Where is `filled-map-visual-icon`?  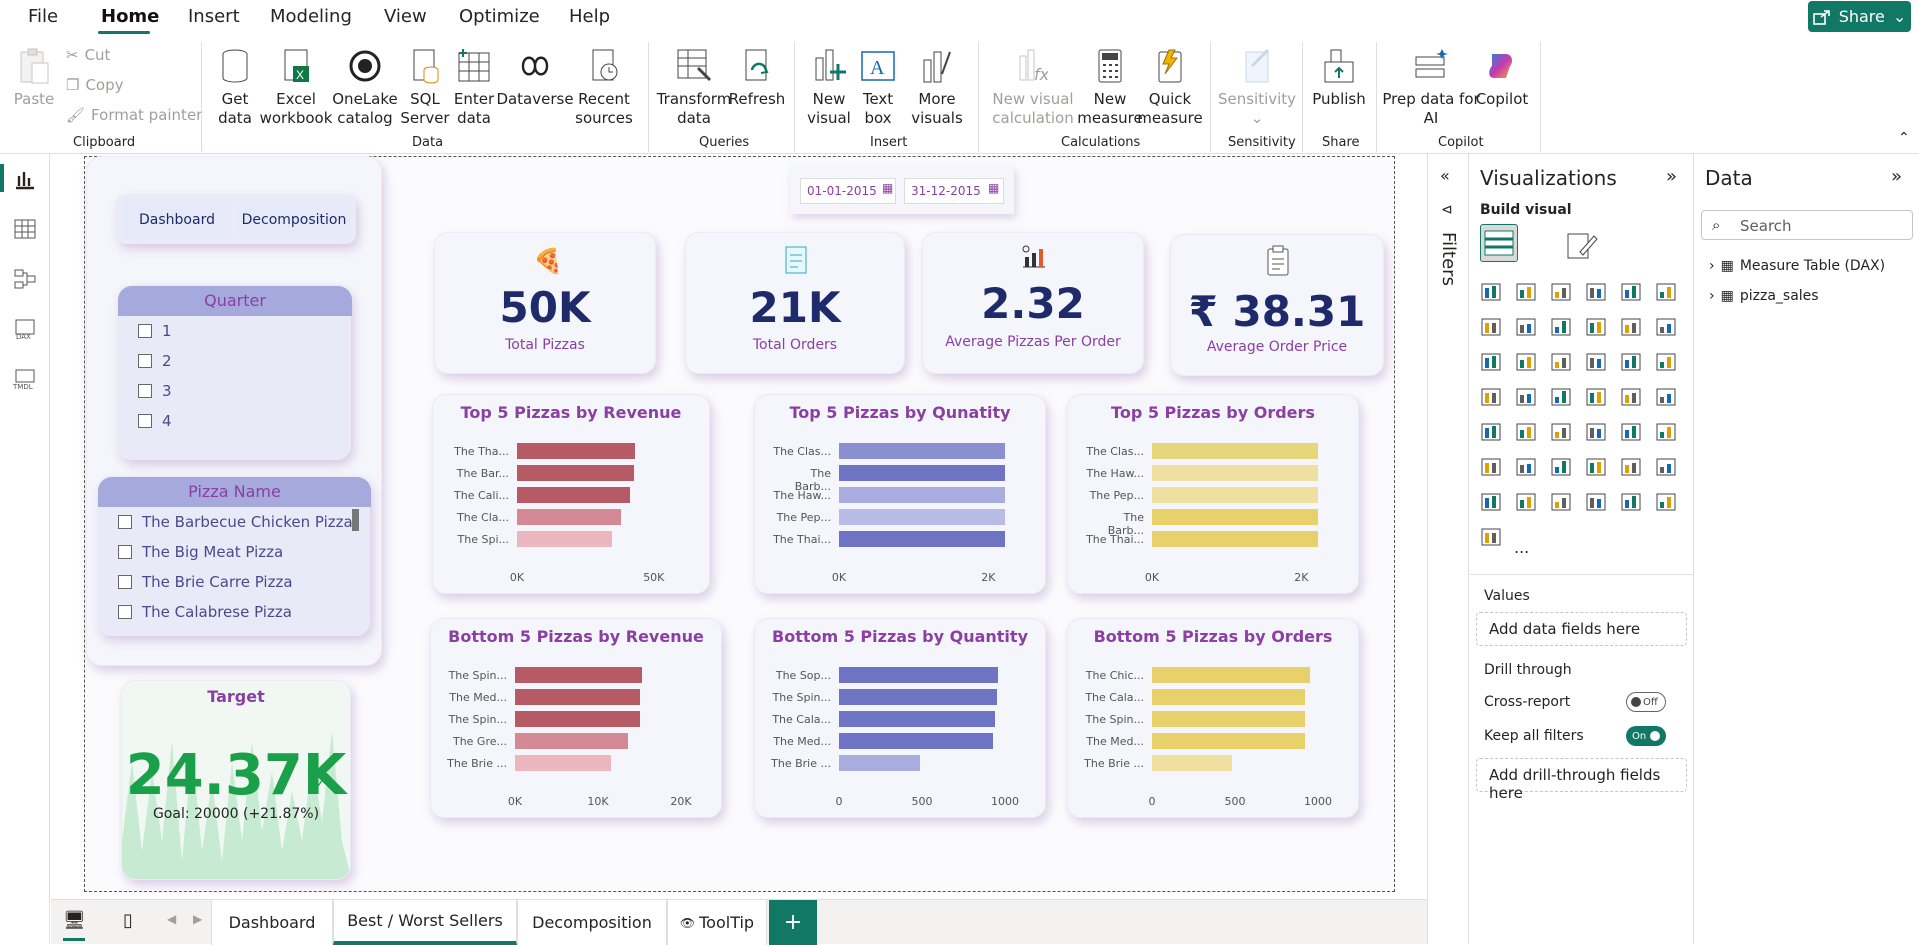
filled-map-visual-icon is located at coordinates (1561, 396).